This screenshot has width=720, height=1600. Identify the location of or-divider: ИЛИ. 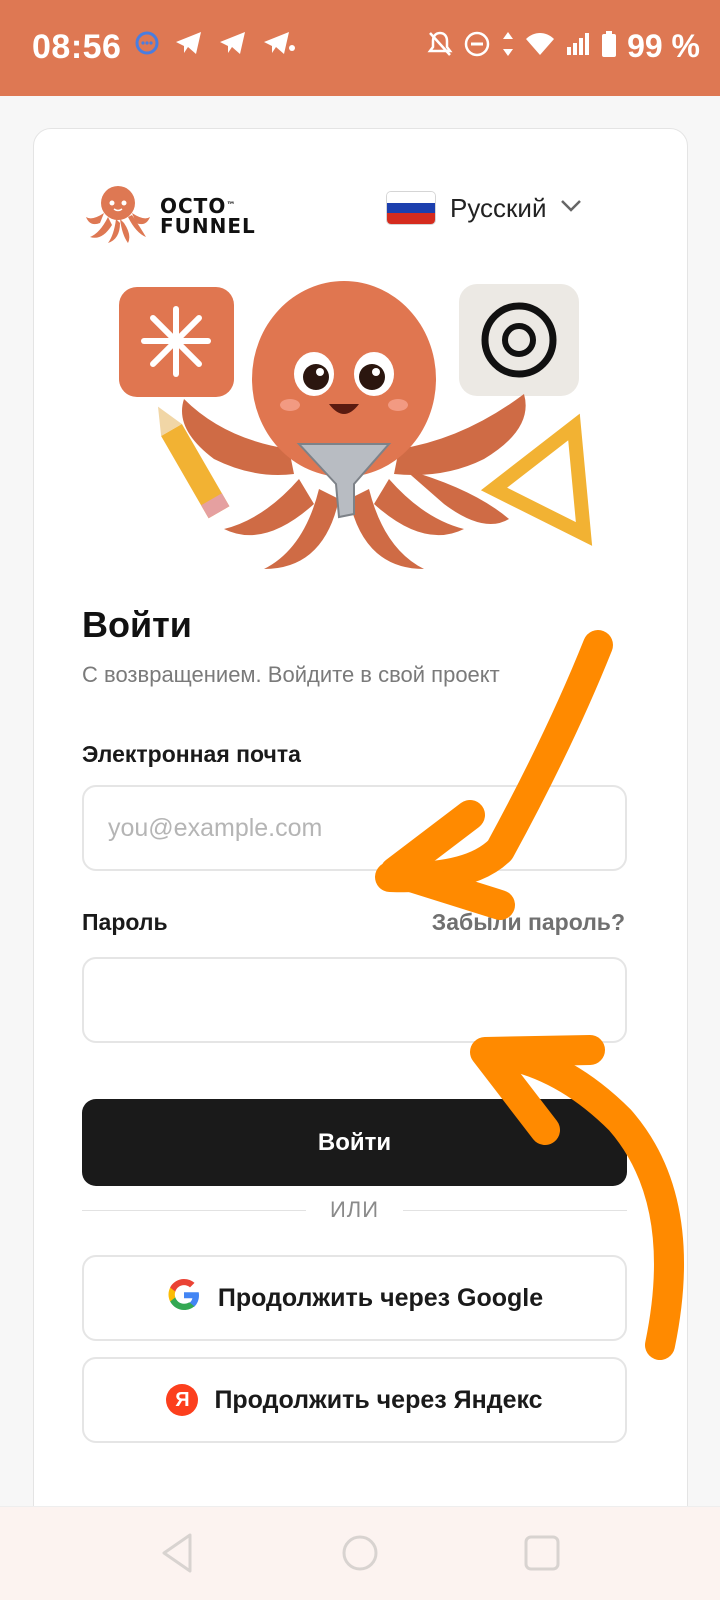
(354, 1210).